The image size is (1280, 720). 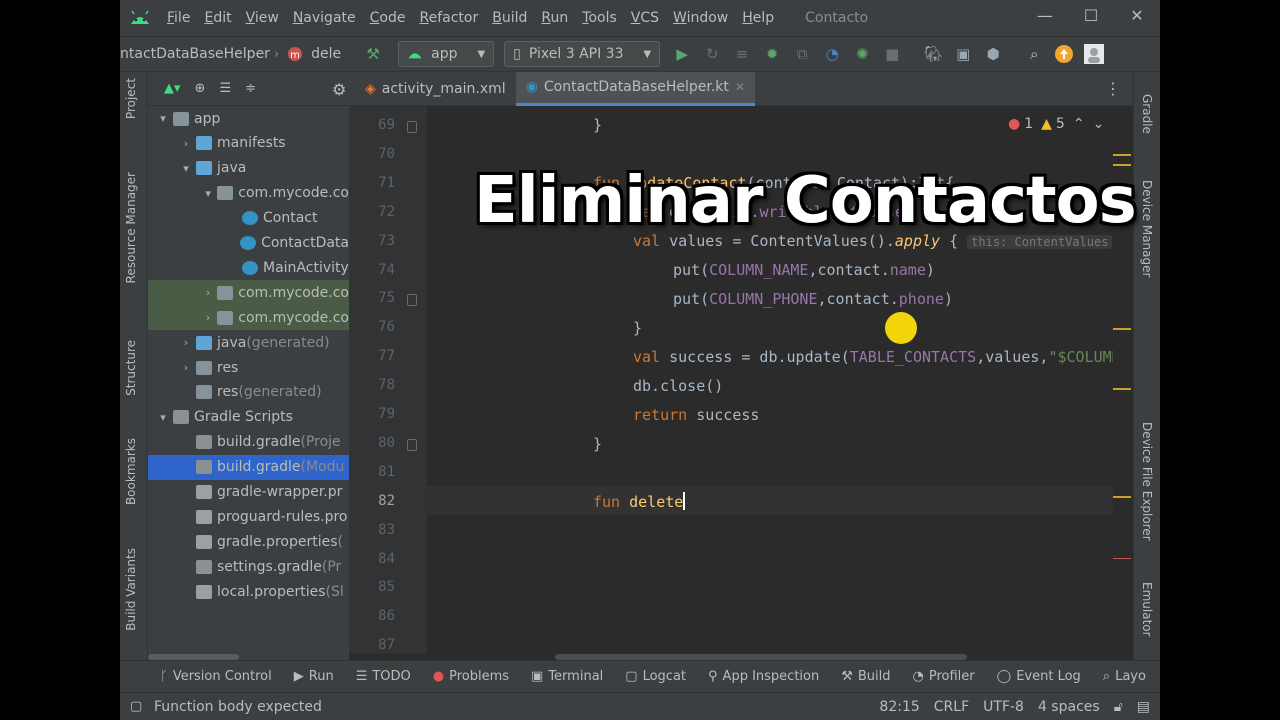 I want to click on tree-item: ▾ app, so click(x=248, y=118).